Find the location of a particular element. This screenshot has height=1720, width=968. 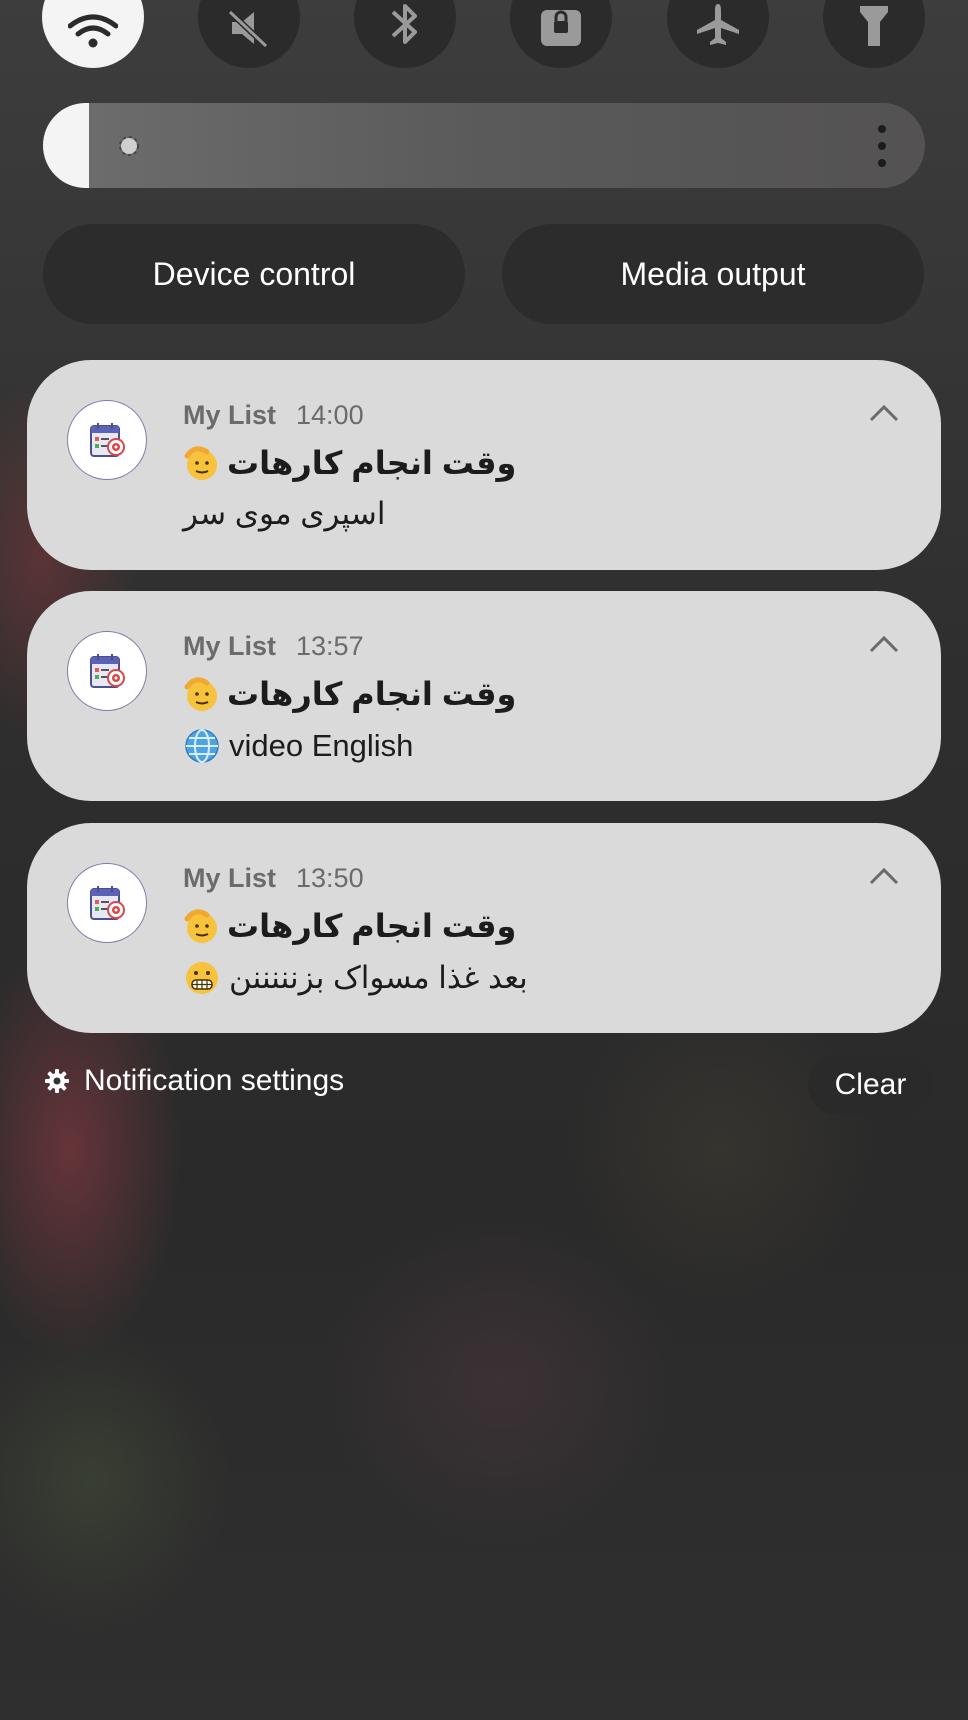

grimacing-face-emoji-icon is located at coordinates (202, 978).